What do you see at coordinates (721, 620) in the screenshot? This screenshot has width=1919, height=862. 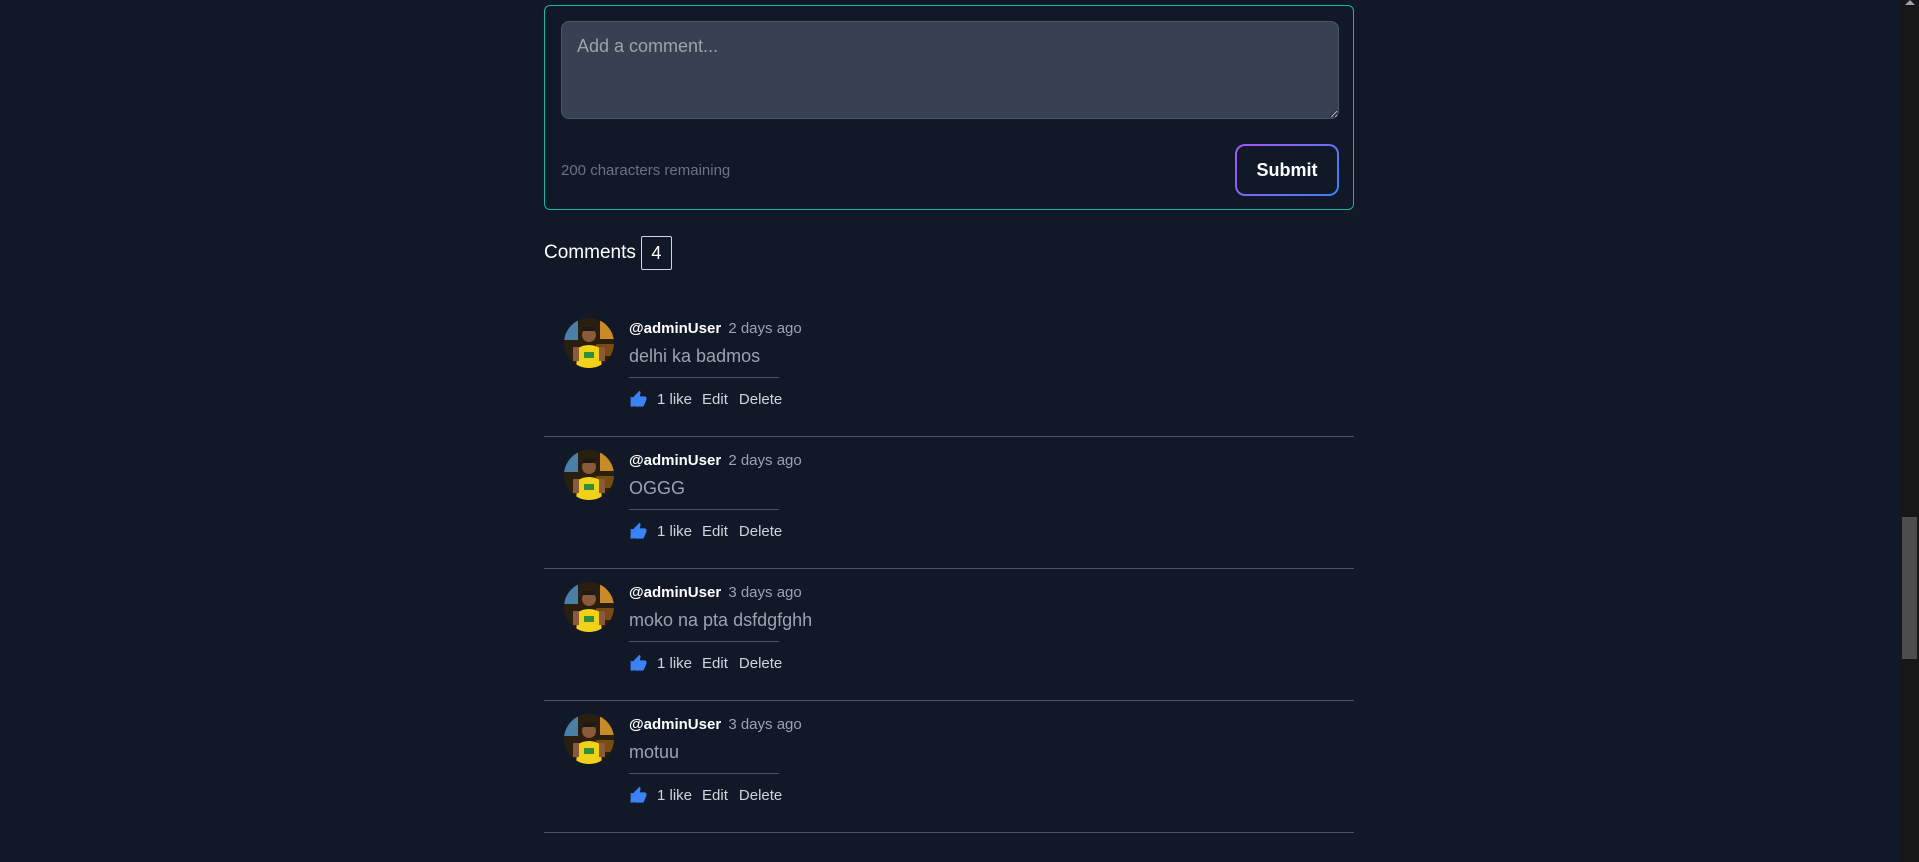 I see `comment-text: moko na pta dsfdgfghh` at bounding box center [721, 620].